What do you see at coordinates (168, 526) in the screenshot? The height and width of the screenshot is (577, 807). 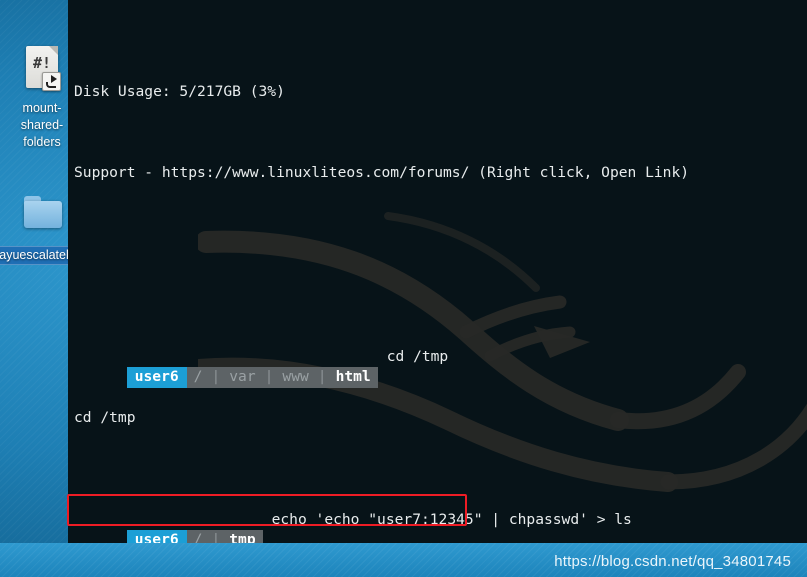 I see `shell-prompt: user6/| tmp` at bounding box center [168, 526].